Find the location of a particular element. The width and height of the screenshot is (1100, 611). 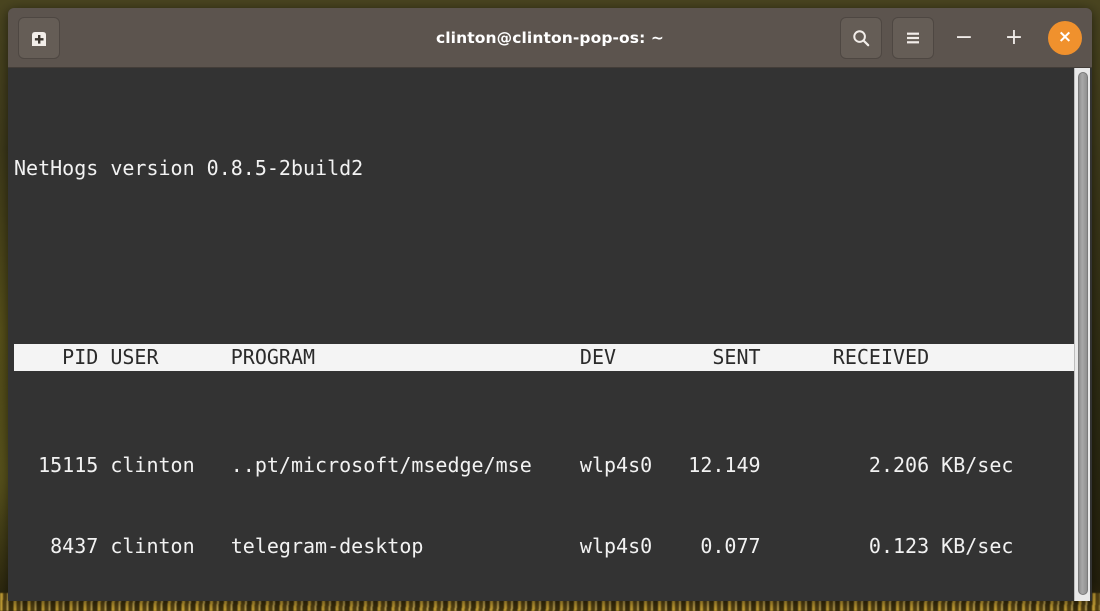

search-button is located at coordinates (861, 37).